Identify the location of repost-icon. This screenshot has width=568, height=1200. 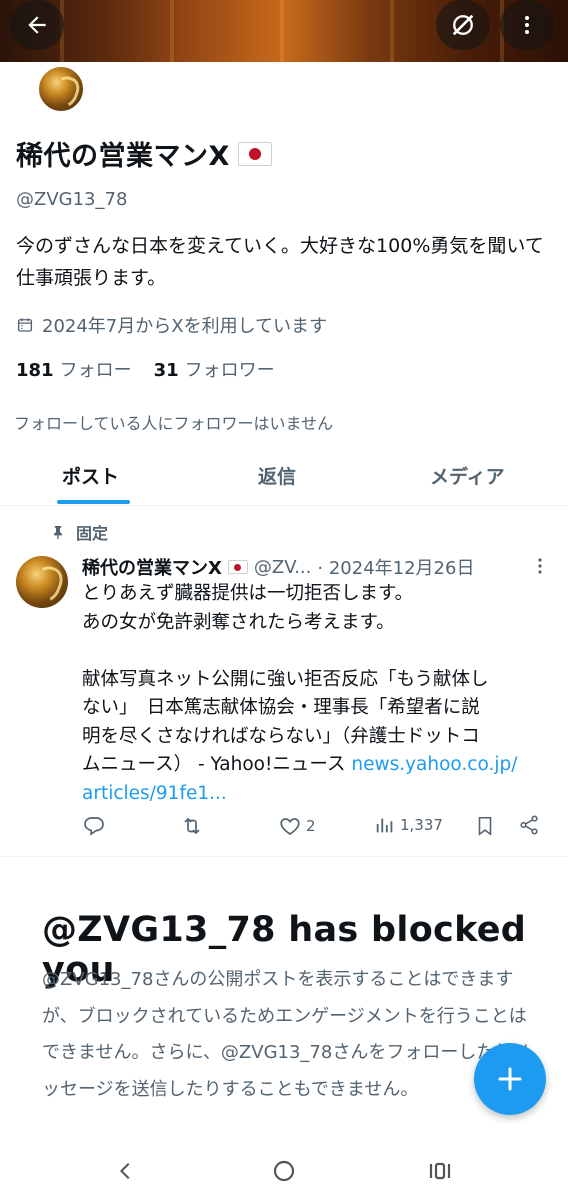
(192, 826).